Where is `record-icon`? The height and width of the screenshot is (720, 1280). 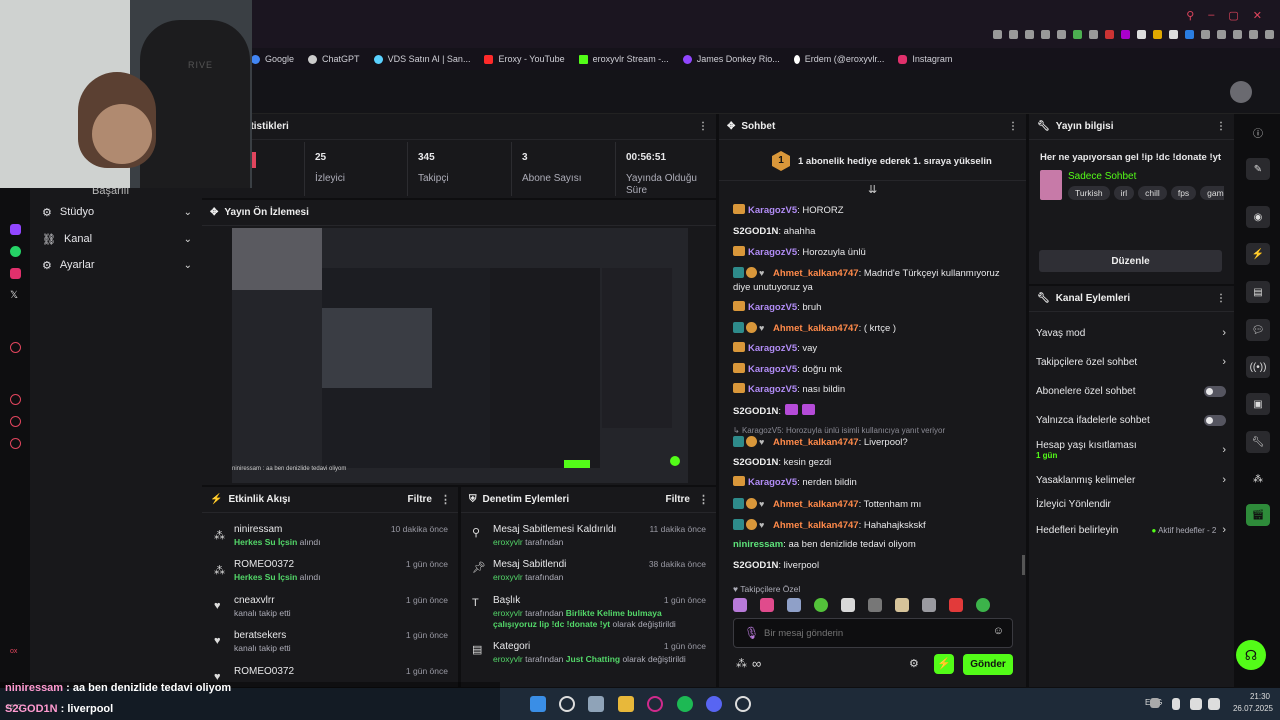
record-icon is located at coordinates (15, 347).